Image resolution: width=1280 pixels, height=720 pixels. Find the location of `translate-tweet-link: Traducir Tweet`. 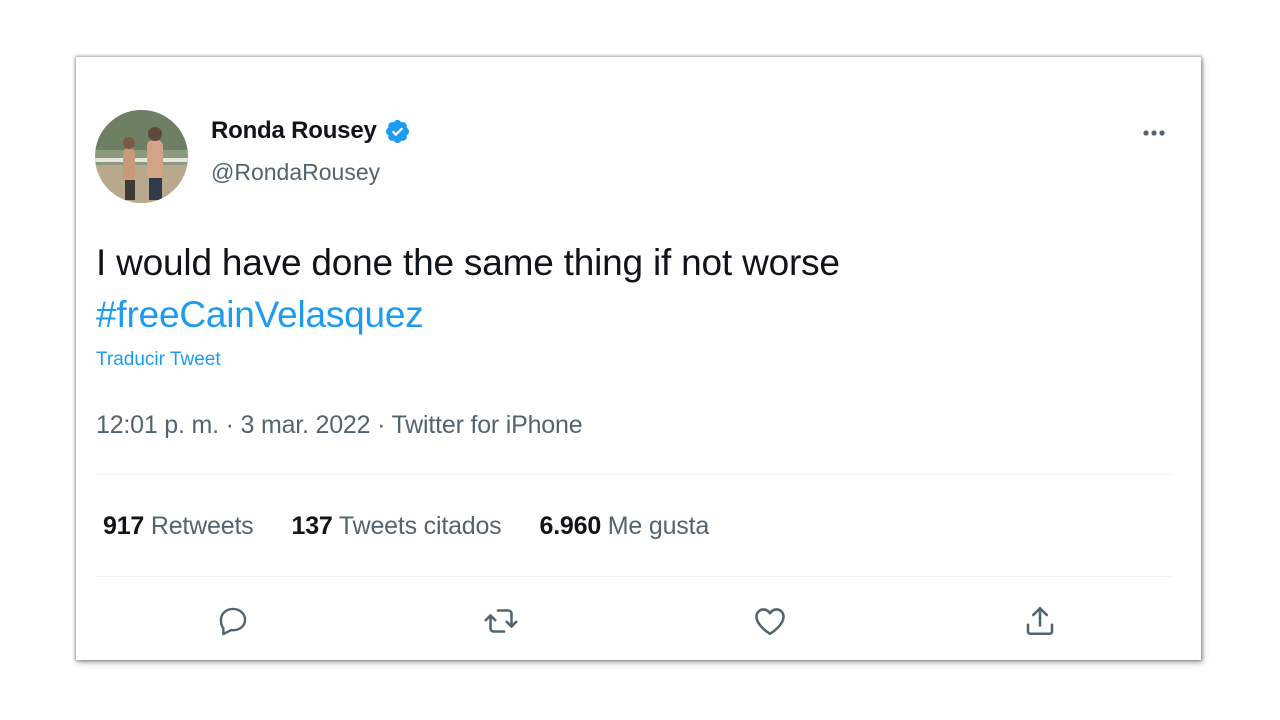

translate-tweet-link: Traducir Tweet is located at coordinates (158, 360).